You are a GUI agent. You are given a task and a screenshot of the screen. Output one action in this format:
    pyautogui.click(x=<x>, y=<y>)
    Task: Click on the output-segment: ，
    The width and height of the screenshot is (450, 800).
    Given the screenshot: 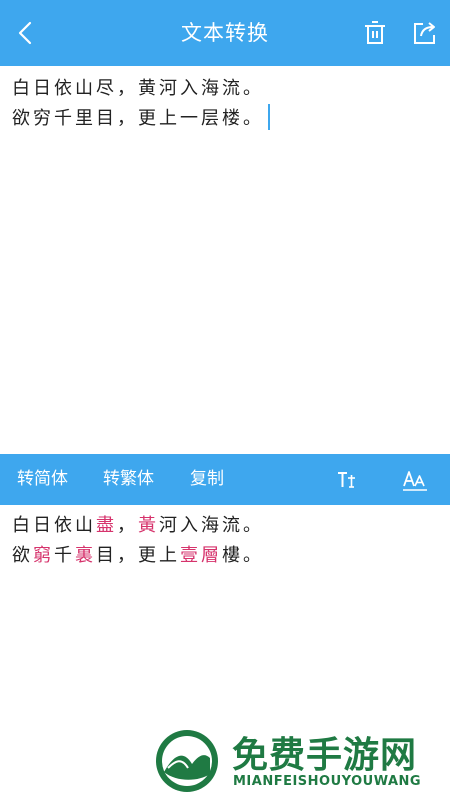 What is the action you would take?
    pyautogui.click(x=127, y=525)
    